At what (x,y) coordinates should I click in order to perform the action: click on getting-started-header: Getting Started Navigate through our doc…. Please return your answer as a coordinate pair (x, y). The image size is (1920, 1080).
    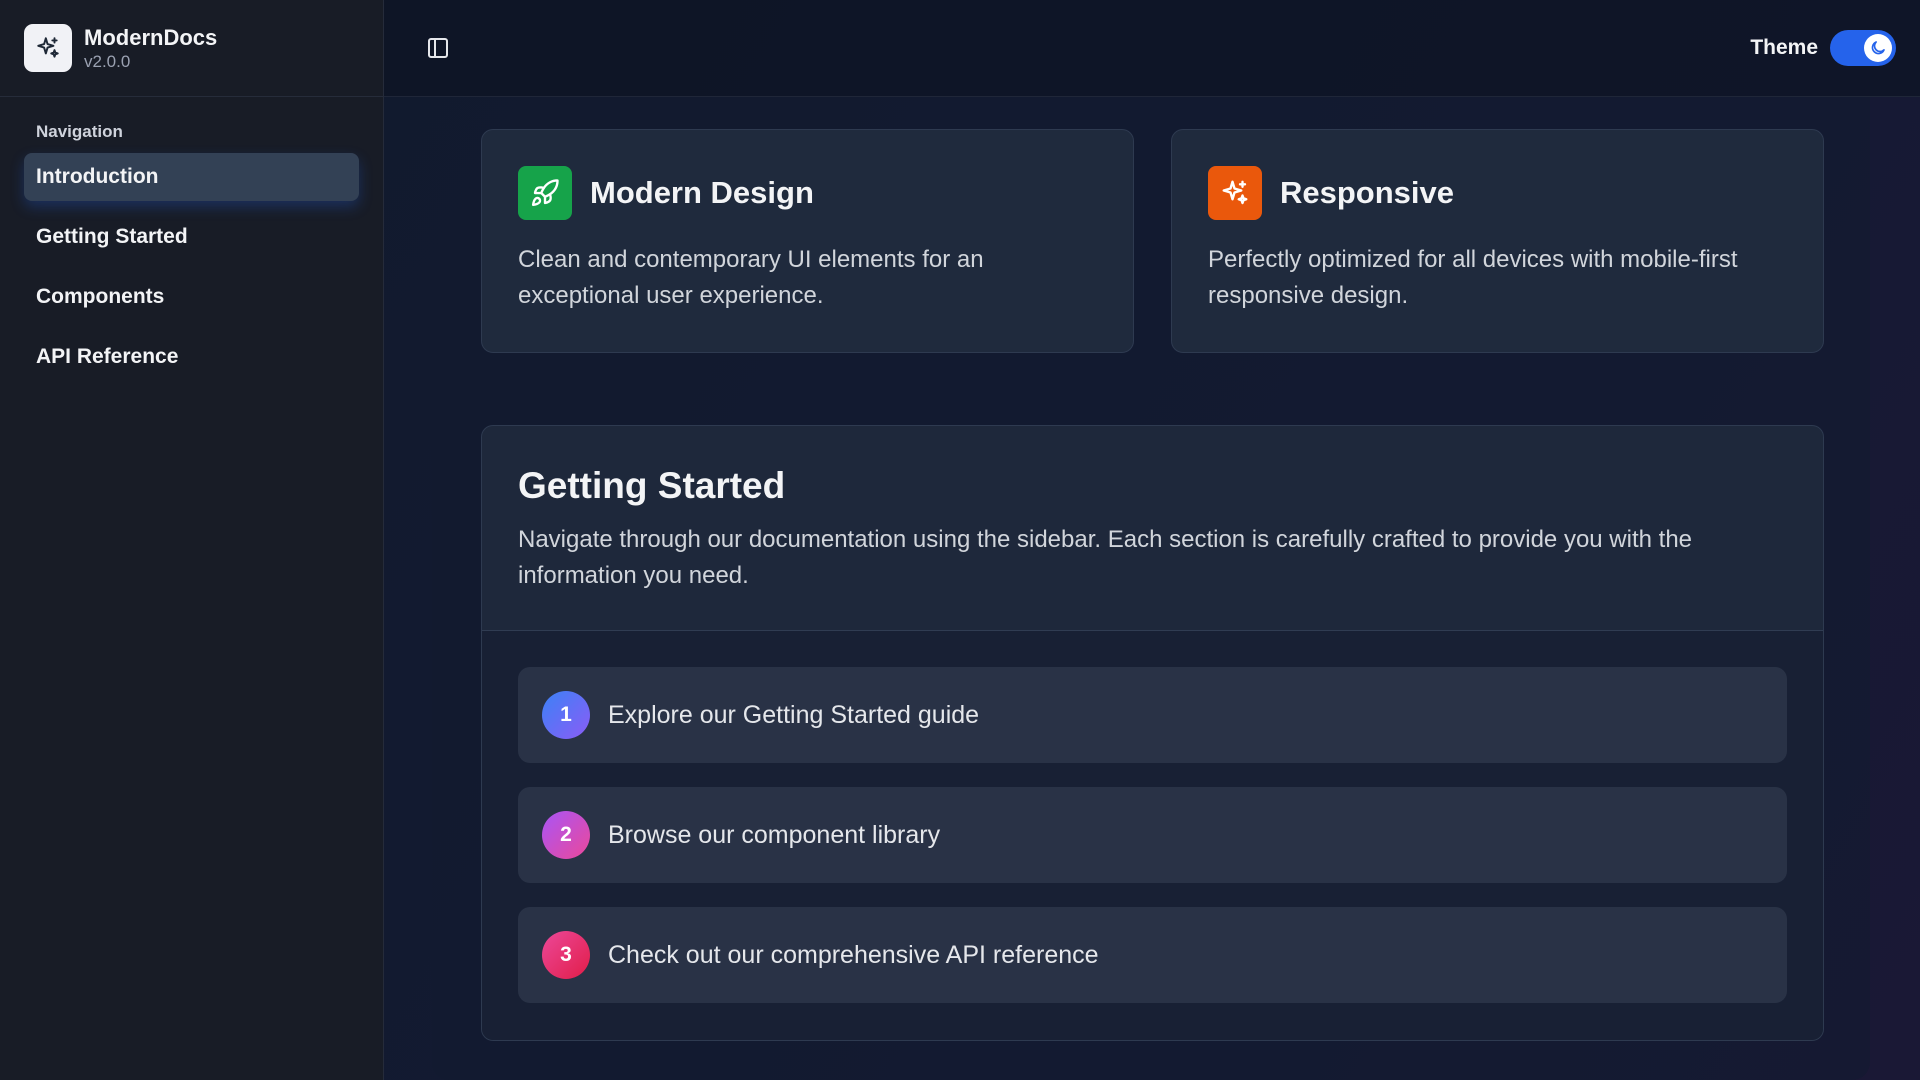
    Looking at the image, I should click on (1152, 528).